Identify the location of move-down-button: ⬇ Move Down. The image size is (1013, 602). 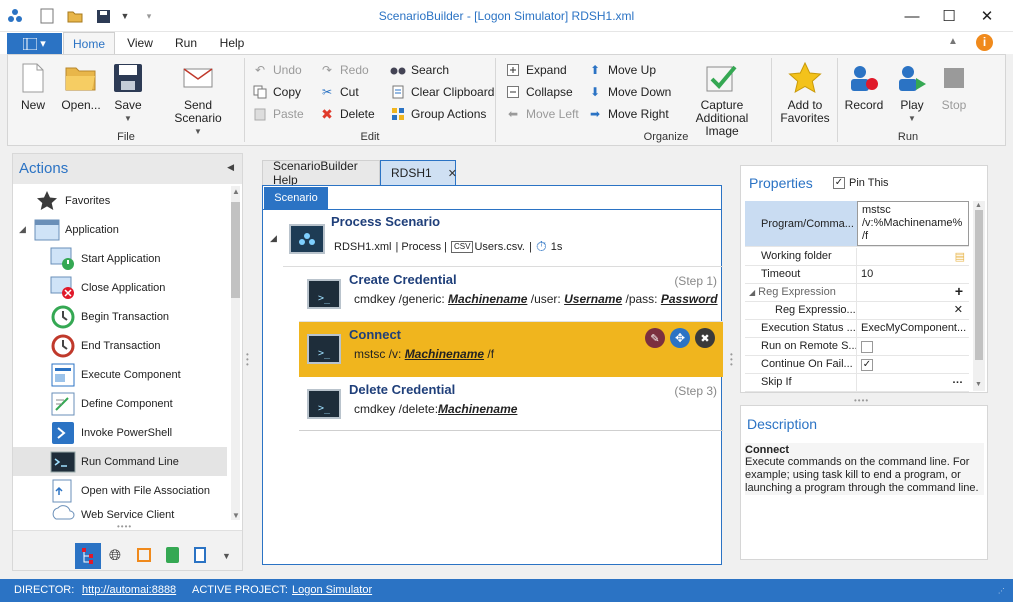
(629, 92).